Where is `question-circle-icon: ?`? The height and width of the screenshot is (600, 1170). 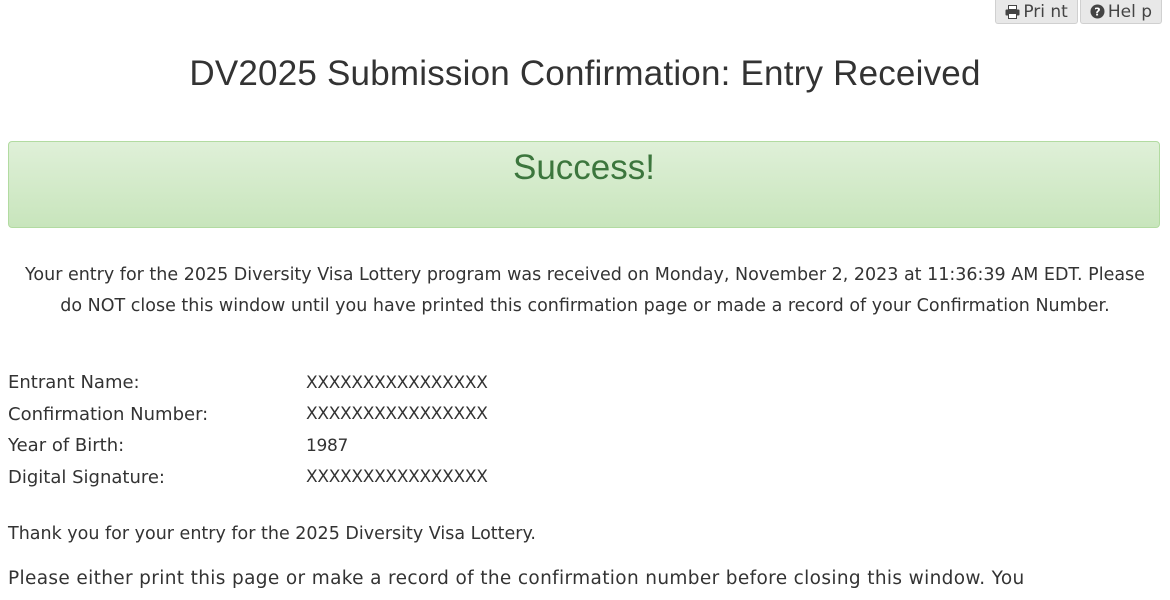
question-circle-icon: ? is located at coordinates (1097, 11).